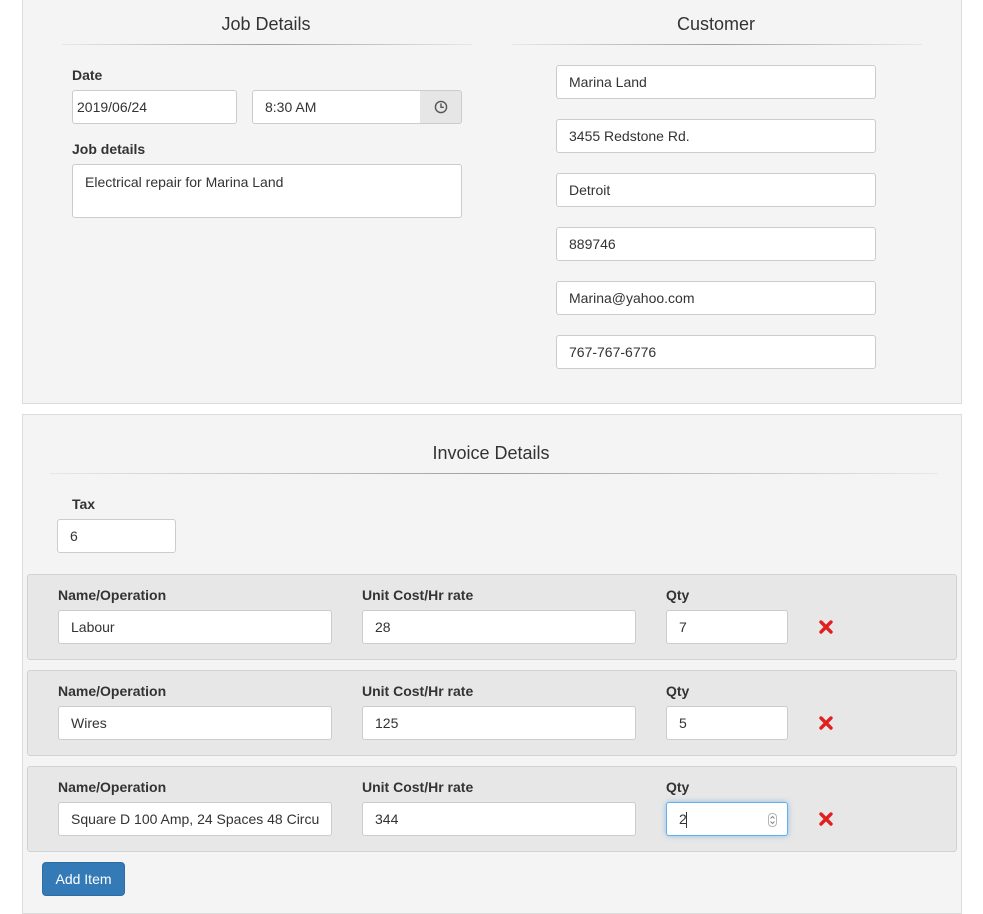 The width and height of the screenshot is (983, 914). I want to click on item-cost-input: 28, so click(499, 627).